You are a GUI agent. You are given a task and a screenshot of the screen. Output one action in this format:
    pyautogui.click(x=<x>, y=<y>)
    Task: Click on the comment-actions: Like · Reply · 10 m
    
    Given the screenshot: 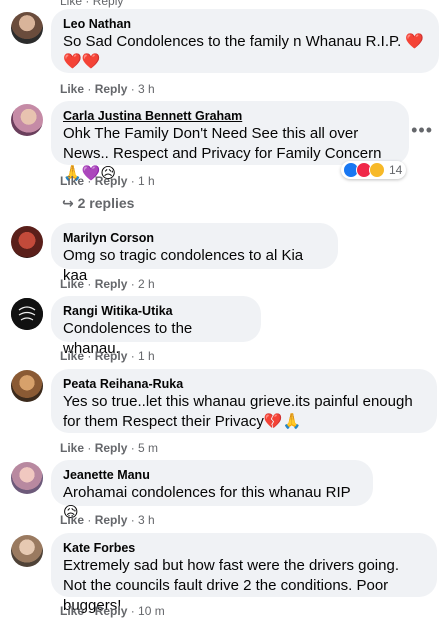 What is the action you would take?
    pyautogui.click(x=112, y=611)
    